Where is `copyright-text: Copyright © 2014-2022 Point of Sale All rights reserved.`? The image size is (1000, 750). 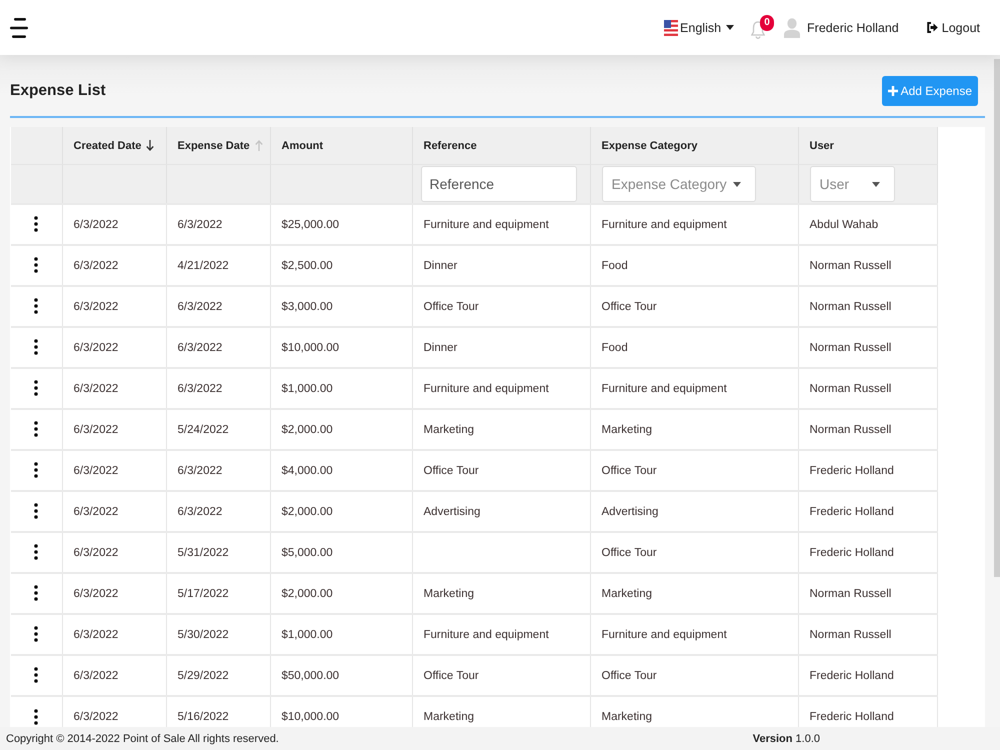
copyright-text: Copyright © 2014-2022 Point of Sale All rights reserved. is located at coordinates (142, 738).